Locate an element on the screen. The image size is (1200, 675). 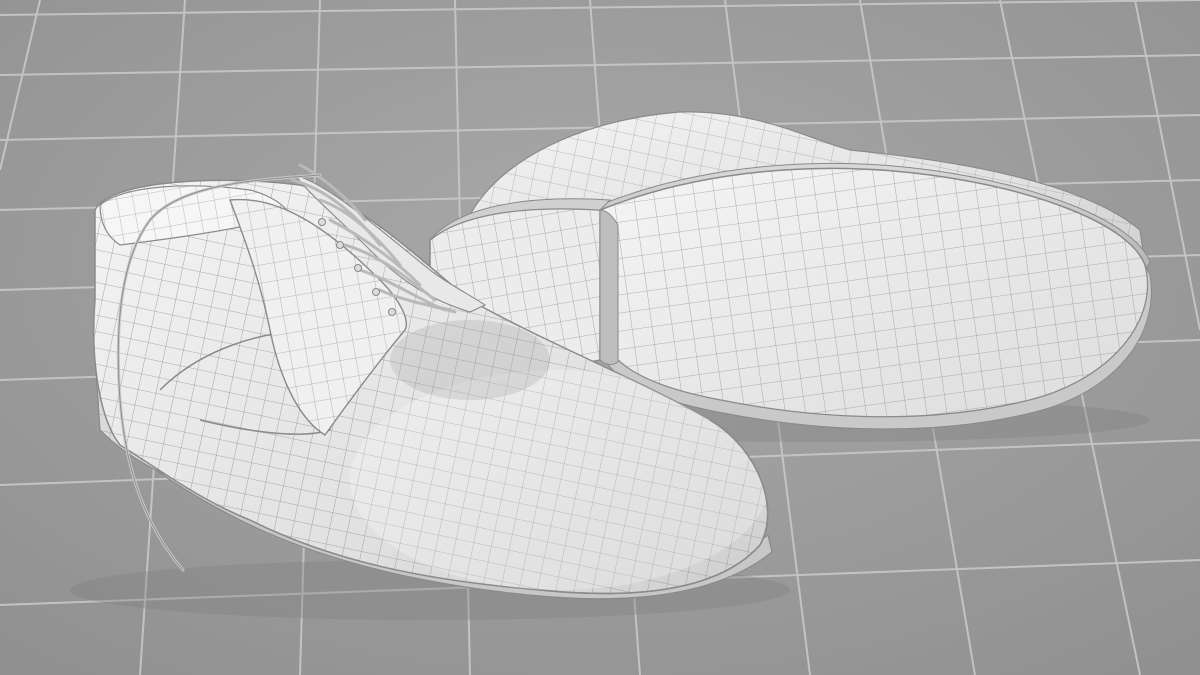
right-shoe-heel-breast is located at coordinates (609, 287).